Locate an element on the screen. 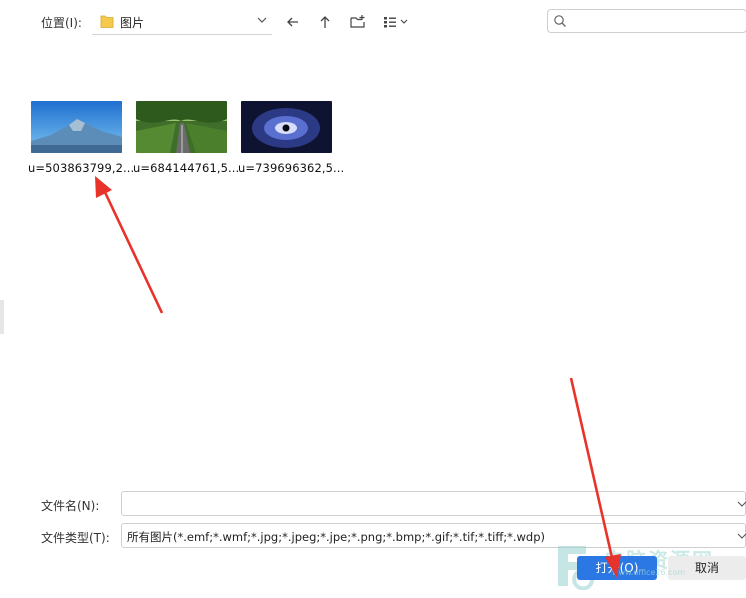  space-eye-thumbnail is located at coordinates (286, 127).